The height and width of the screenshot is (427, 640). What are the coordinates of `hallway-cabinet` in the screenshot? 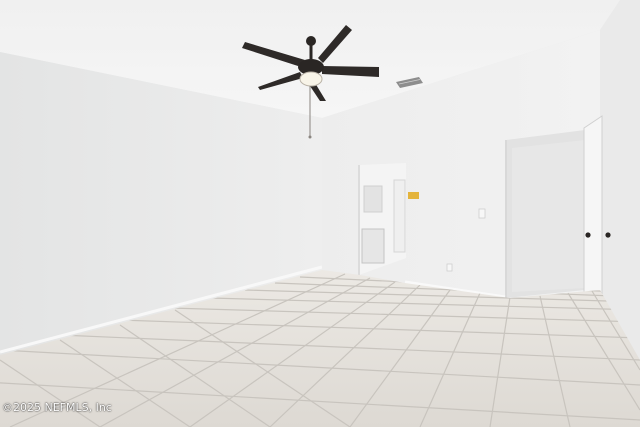 It's located at (373, 246).